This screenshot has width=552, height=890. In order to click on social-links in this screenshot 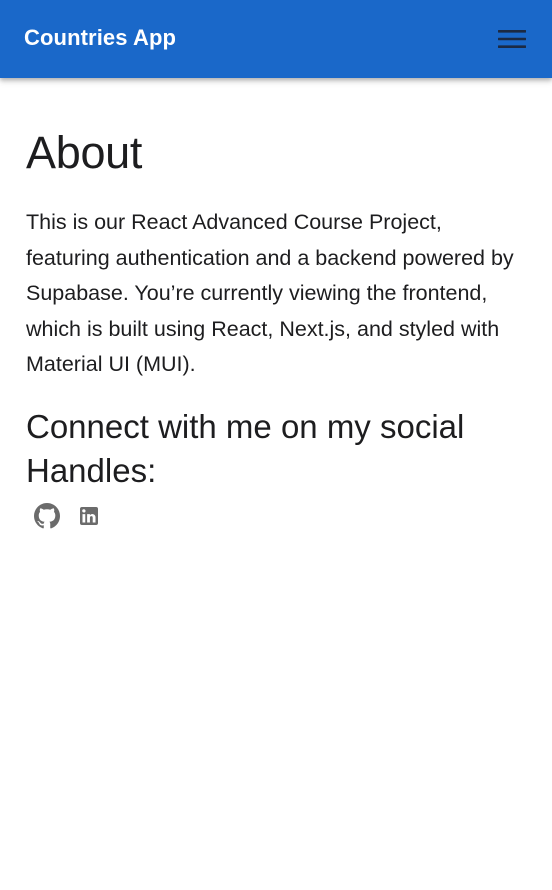, I will do `click(279, 516)`.